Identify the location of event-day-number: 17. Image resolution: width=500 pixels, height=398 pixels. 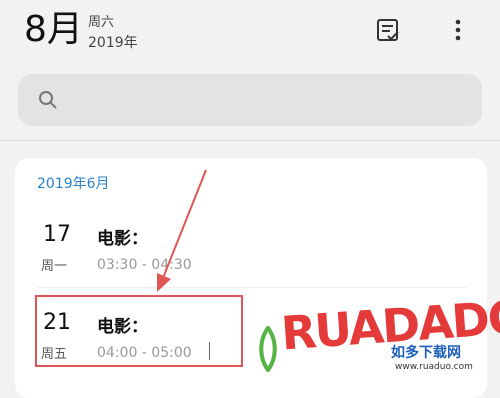
(57, 234).